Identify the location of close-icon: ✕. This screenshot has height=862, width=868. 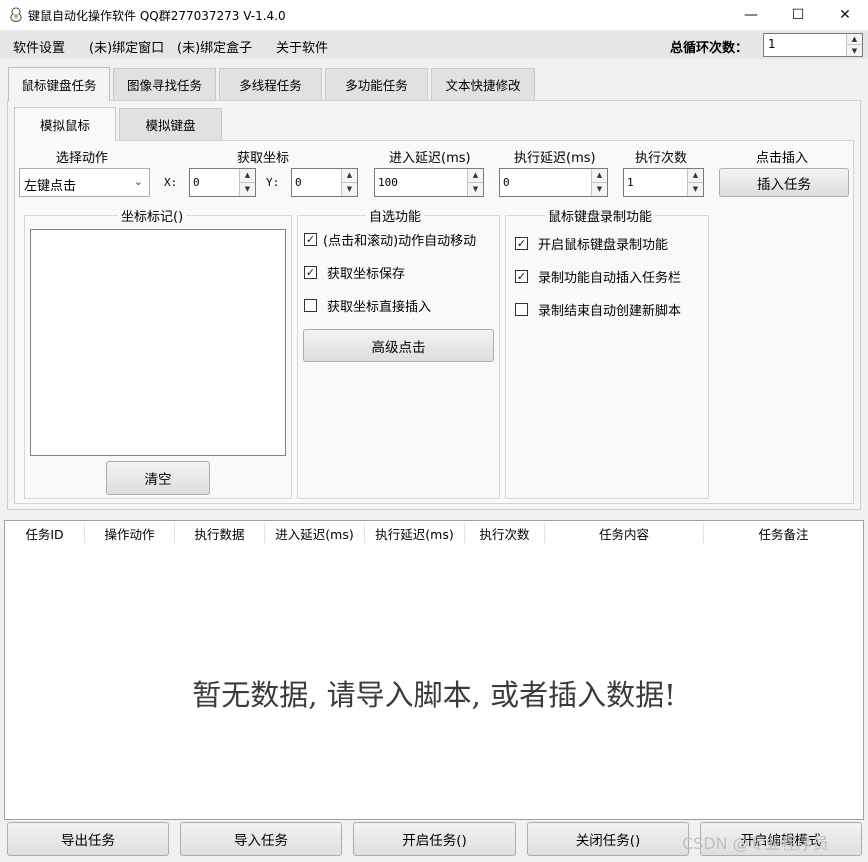
(845, 15).